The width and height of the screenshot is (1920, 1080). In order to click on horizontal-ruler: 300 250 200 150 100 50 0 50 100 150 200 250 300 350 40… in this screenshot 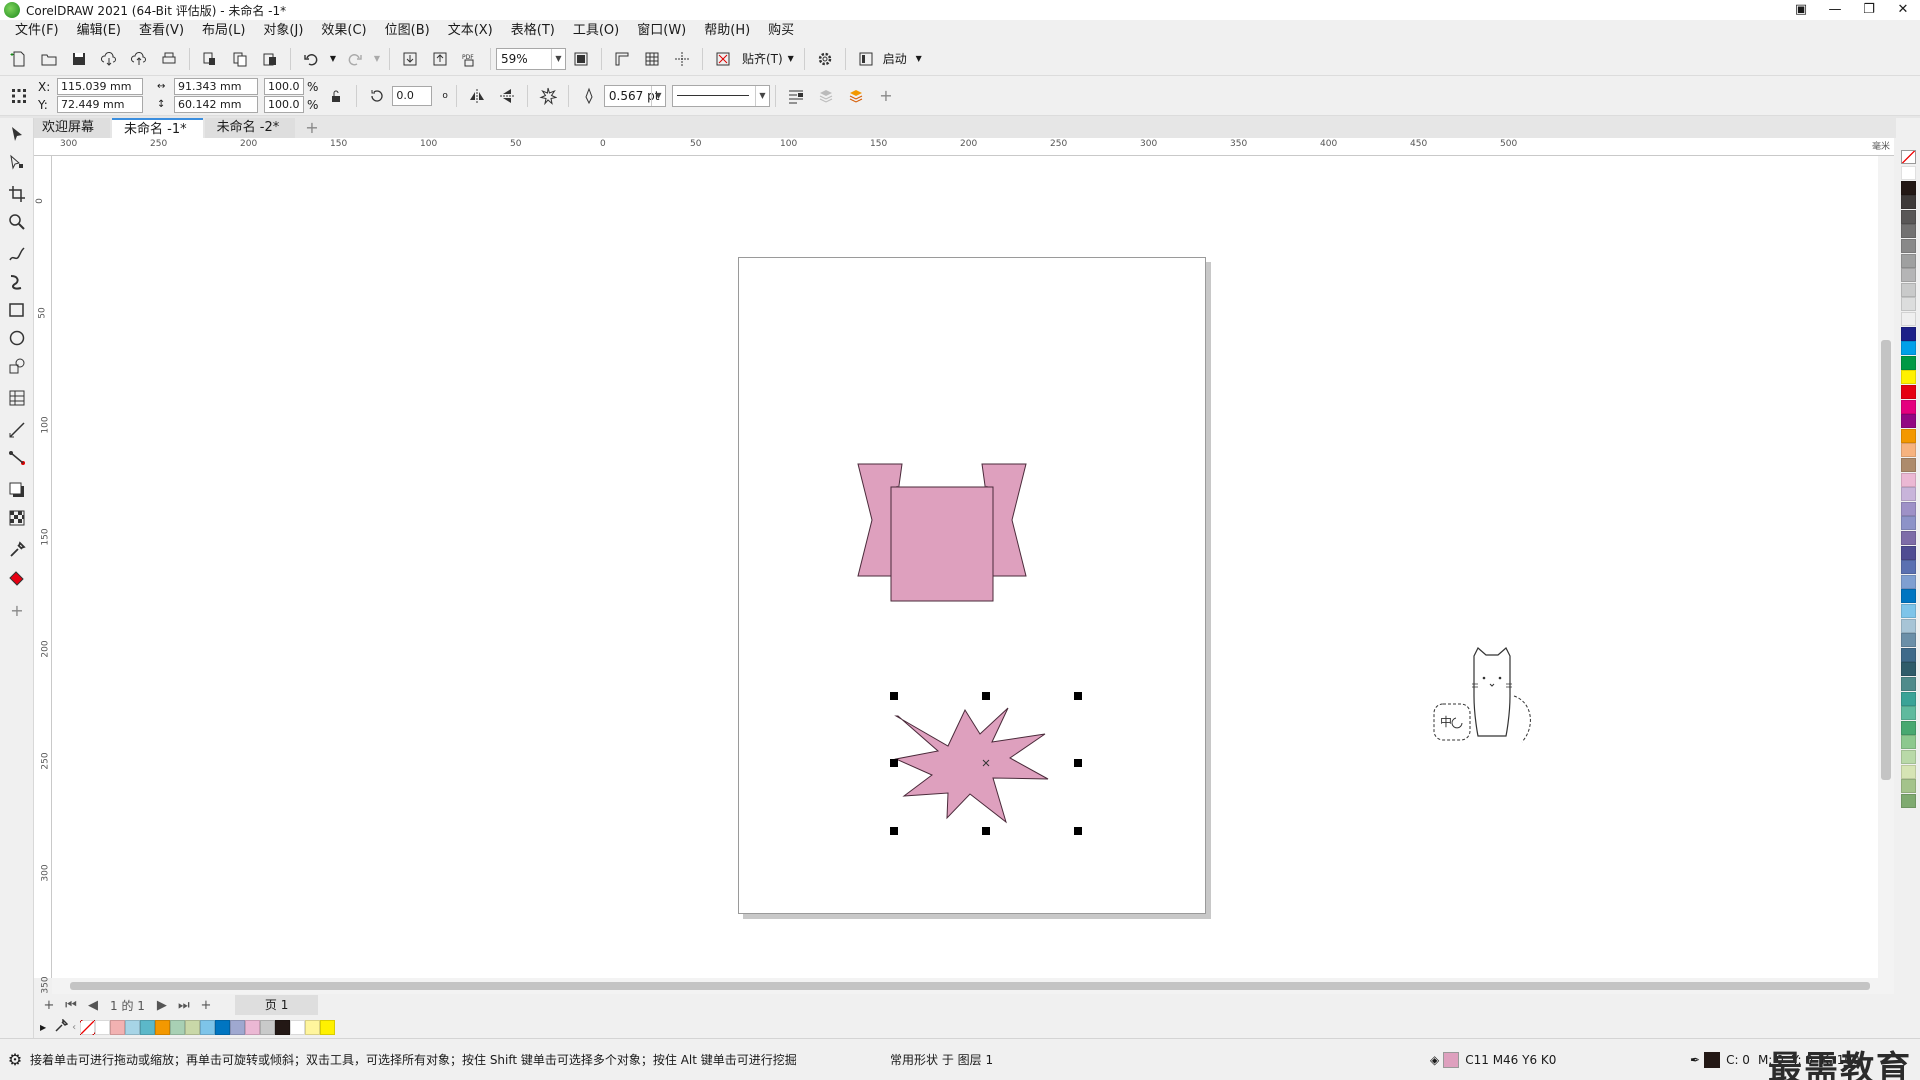, I will do `click(964, 147)`.